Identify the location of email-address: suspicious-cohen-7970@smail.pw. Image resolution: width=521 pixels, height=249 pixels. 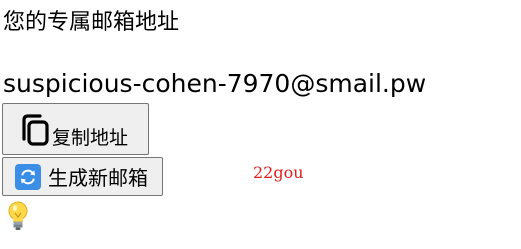
(215, 83).